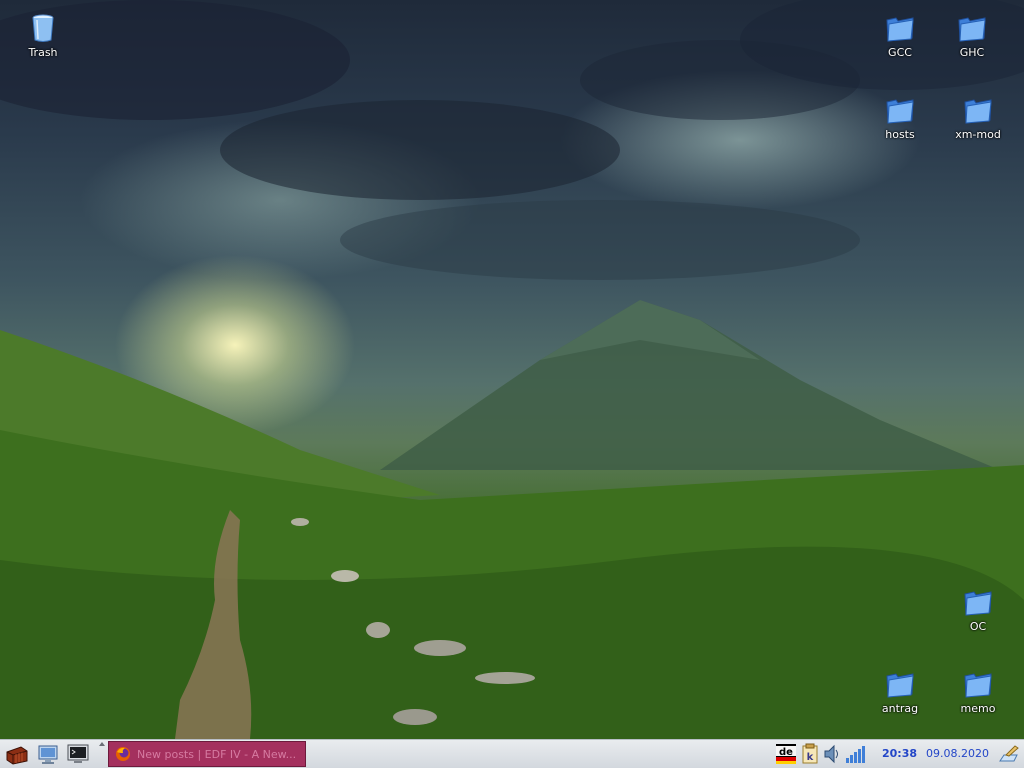  What do you see at coordinates (900, 134) in the screenshot?
I see `desktop-icon-label: hosts` at bounding box center [900, 134].